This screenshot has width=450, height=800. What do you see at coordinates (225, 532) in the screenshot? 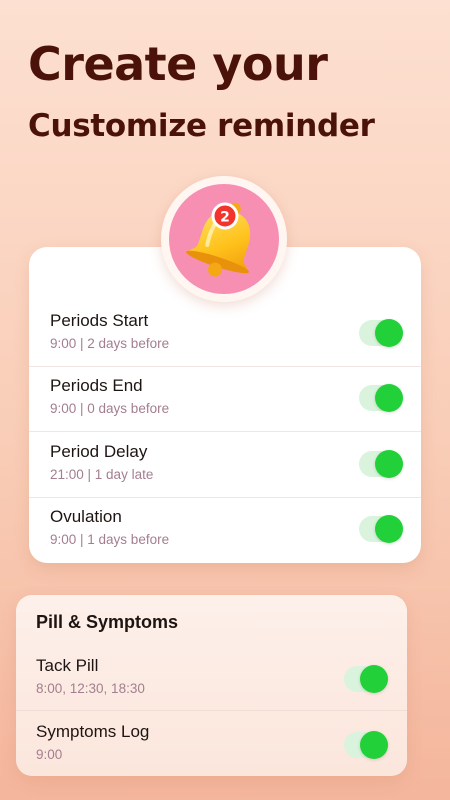
I see `reminder-row-ovulation: Ovulation 9:00 | 1 days before` at bounding box center [225, 532].